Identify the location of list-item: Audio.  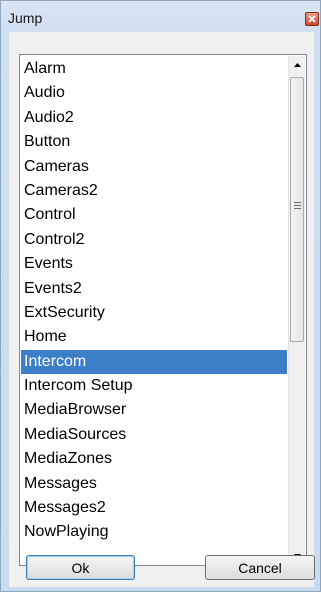
(154, 93).